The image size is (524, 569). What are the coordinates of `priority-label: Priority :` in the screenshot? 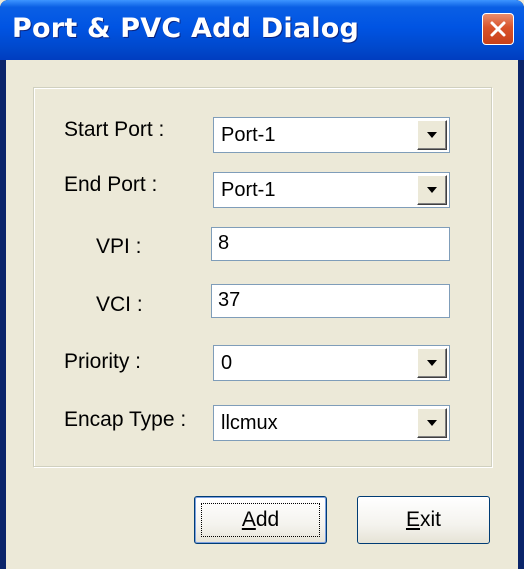 It's located at (103, 361).